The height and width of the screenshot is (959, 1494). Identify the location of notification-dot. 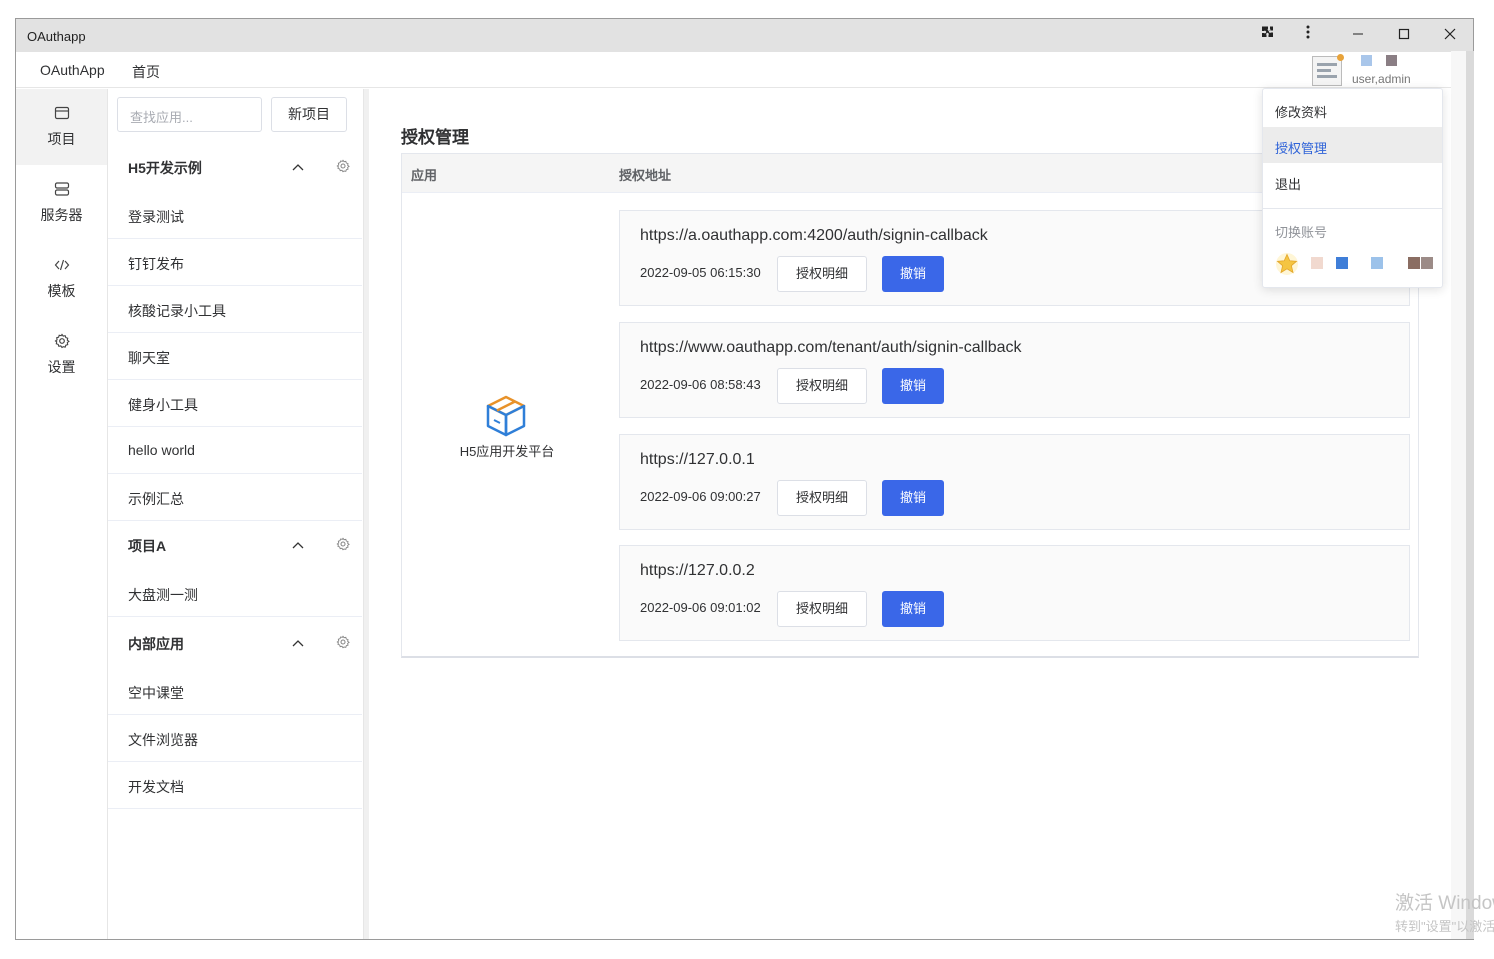
(1340, 57).